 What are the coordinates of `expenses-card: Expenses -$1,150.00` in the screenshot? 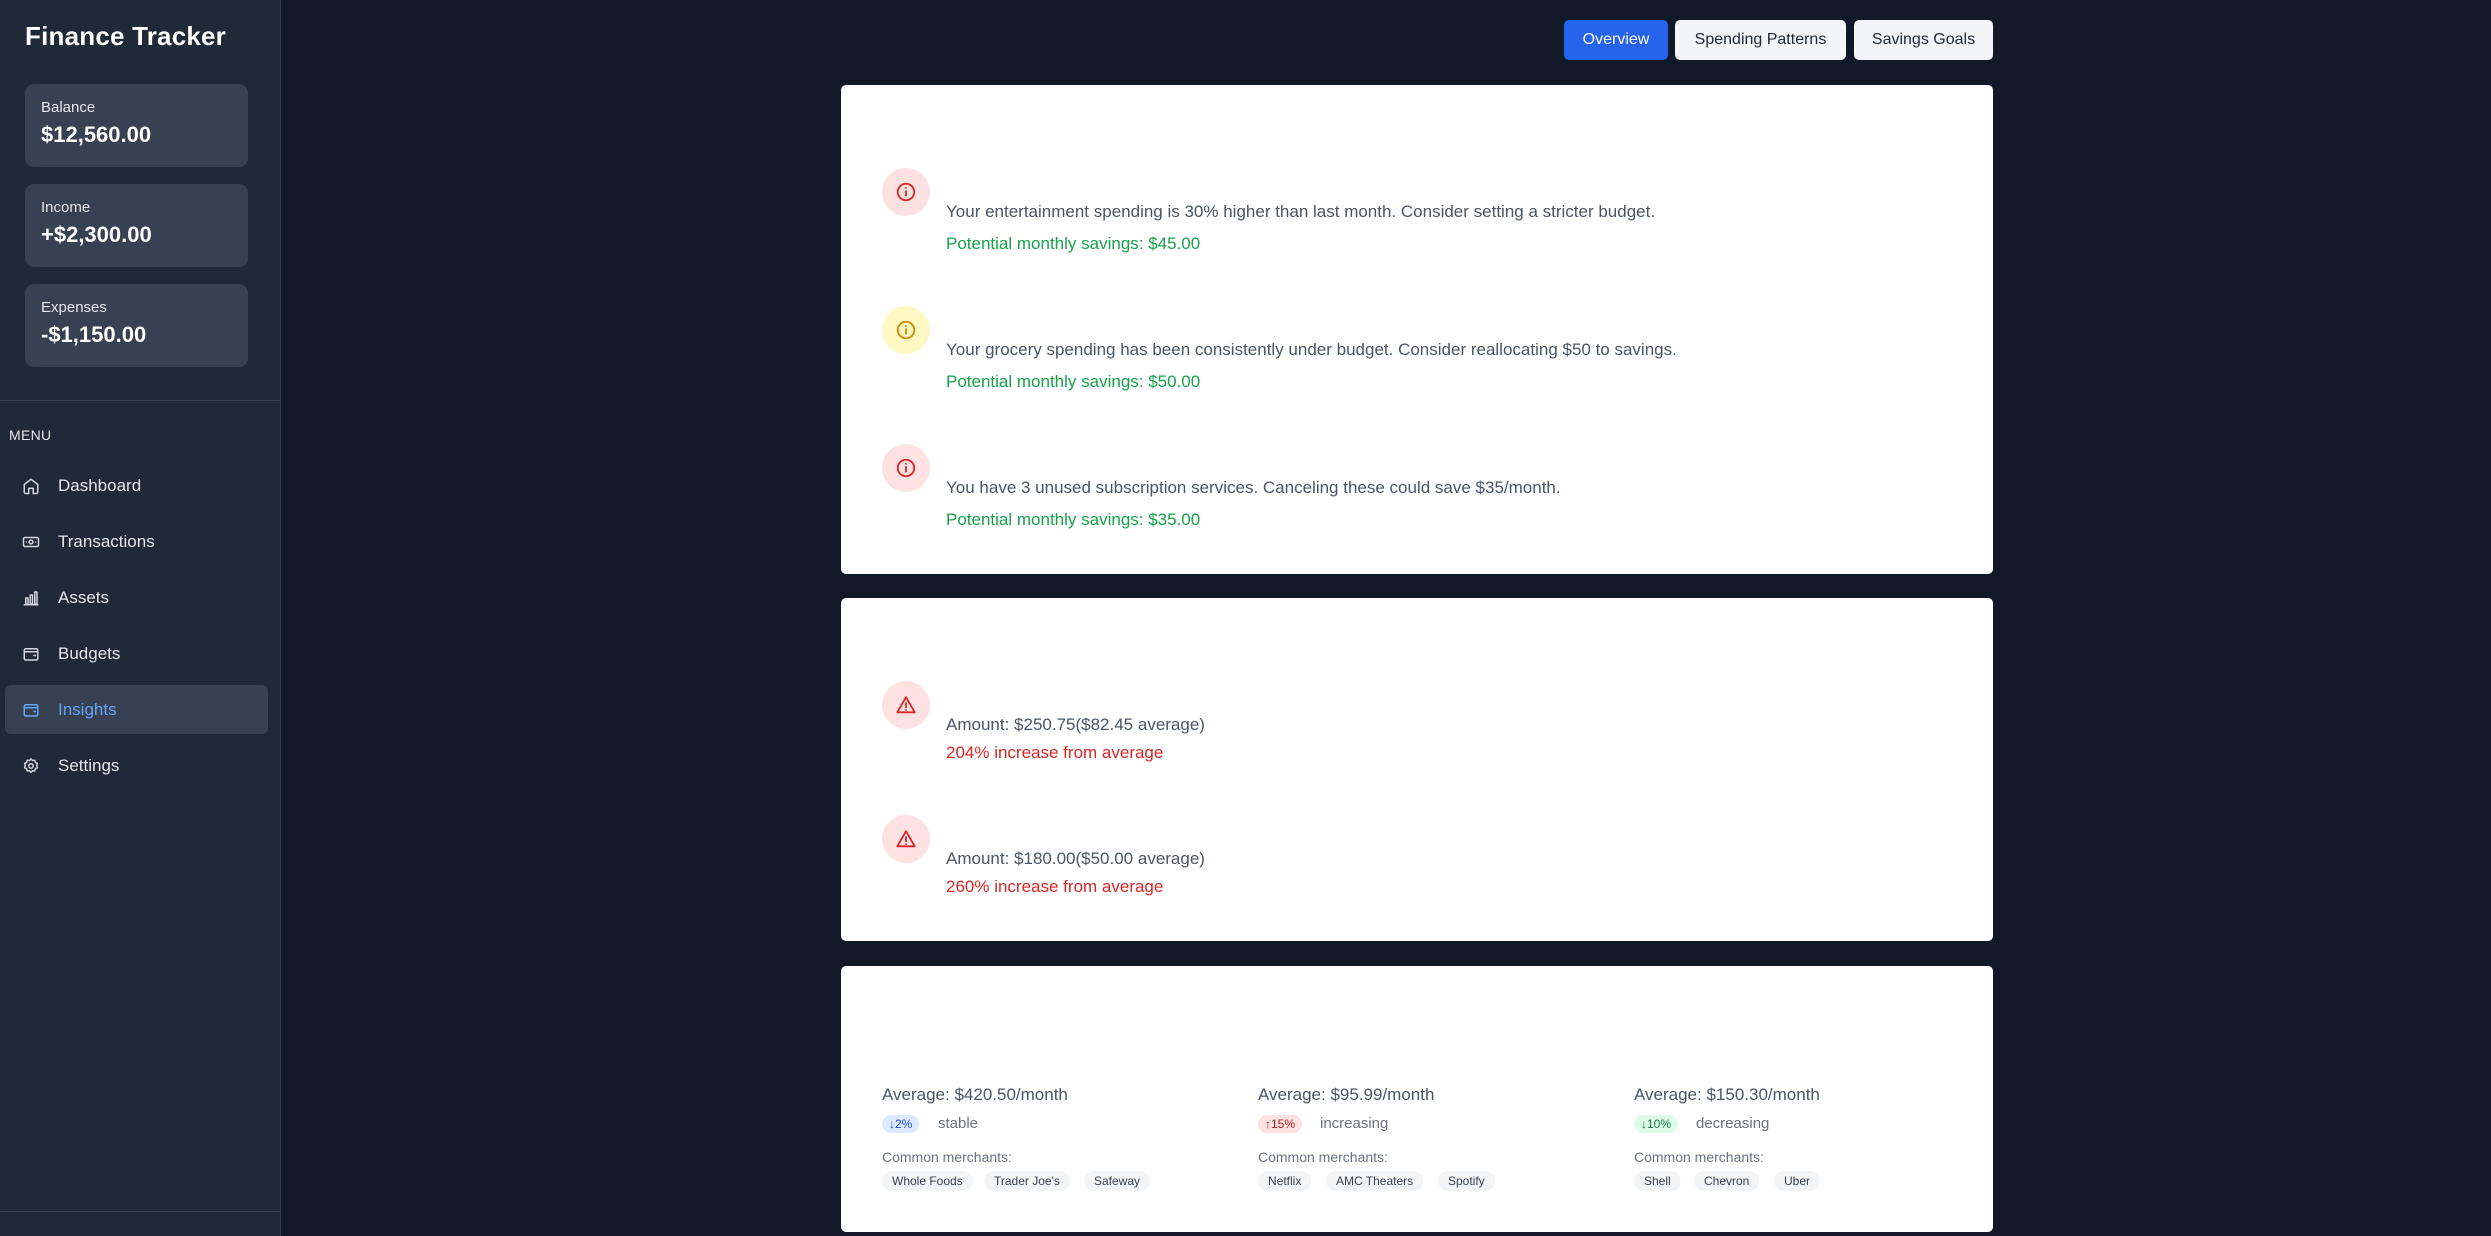 It's located at (136, 325).